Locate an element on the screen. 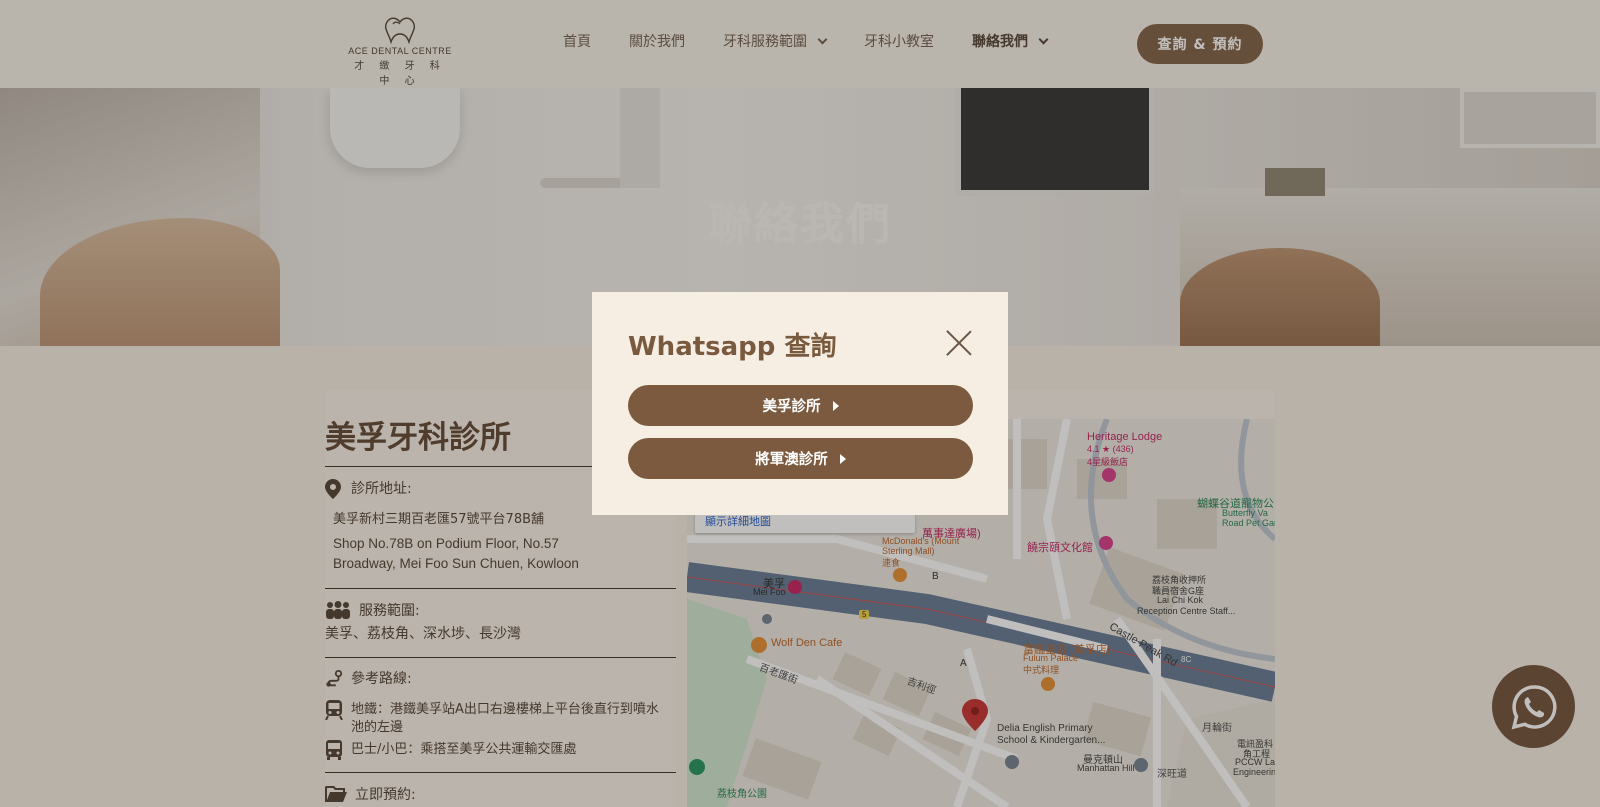  meifoo-clinic-button: 美孚診所 is located at coordinates (800, 405).